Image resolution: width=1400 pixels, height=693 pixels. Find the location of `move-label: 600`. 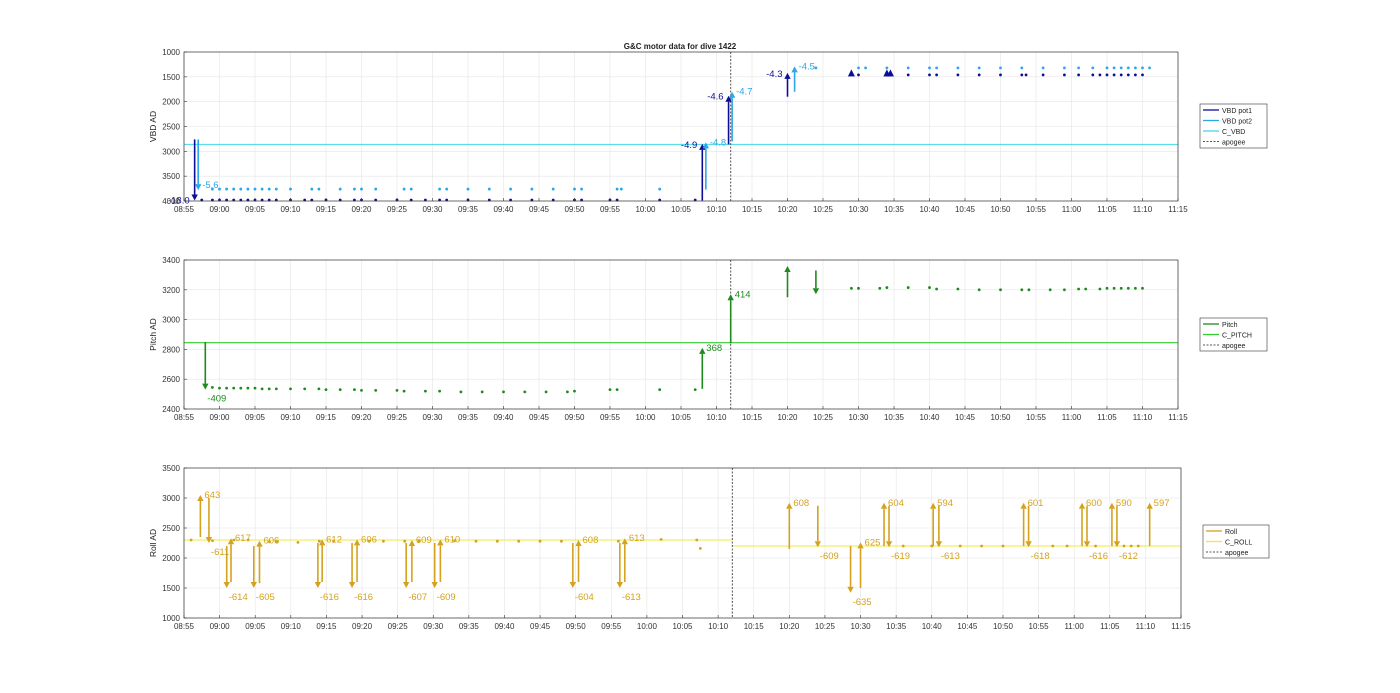

move-label: 600 is located at coordinates (1094, 503).